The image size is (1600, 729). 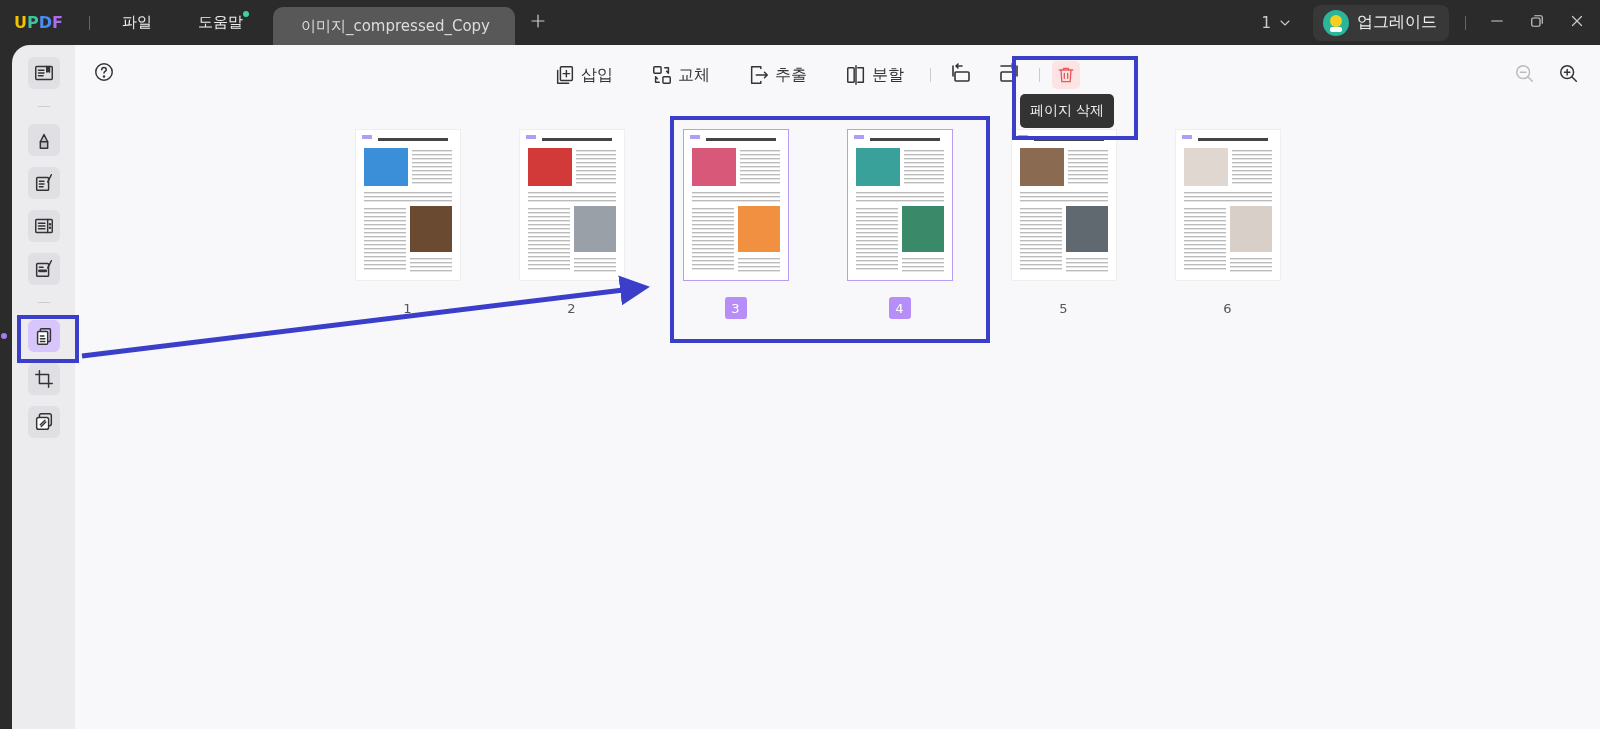 I want to click on toolbar-button: 삽입, so click(x=583, y=75).